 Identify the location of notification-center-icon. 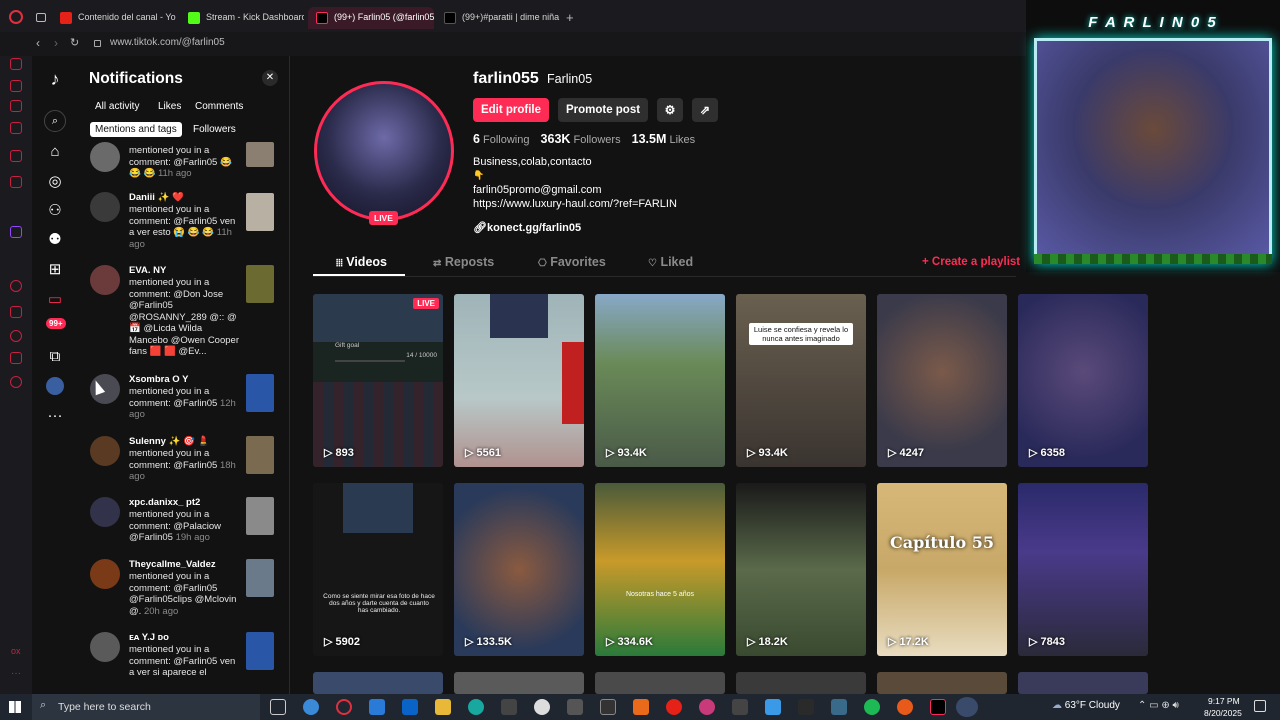
(1260, 706).